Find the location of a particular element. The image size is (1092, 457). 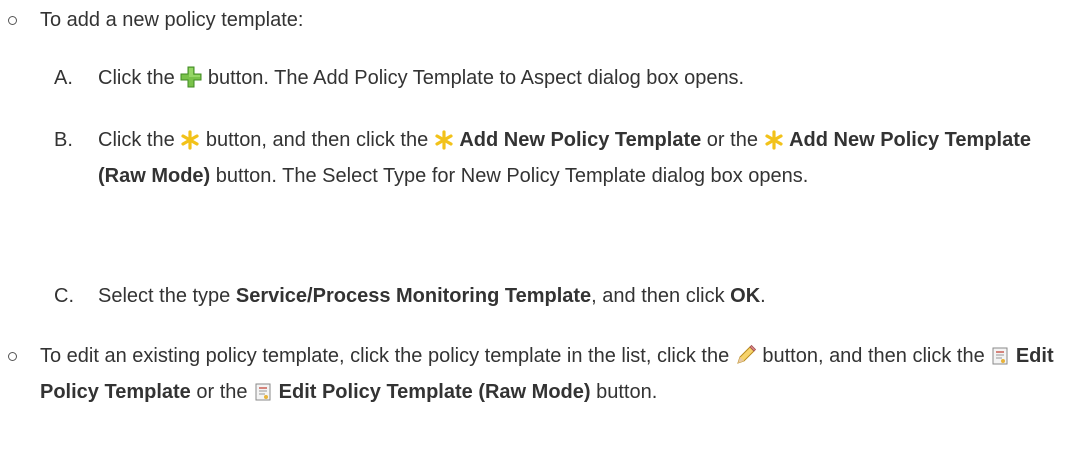

plus-icon is located at coordinates (191, 82).